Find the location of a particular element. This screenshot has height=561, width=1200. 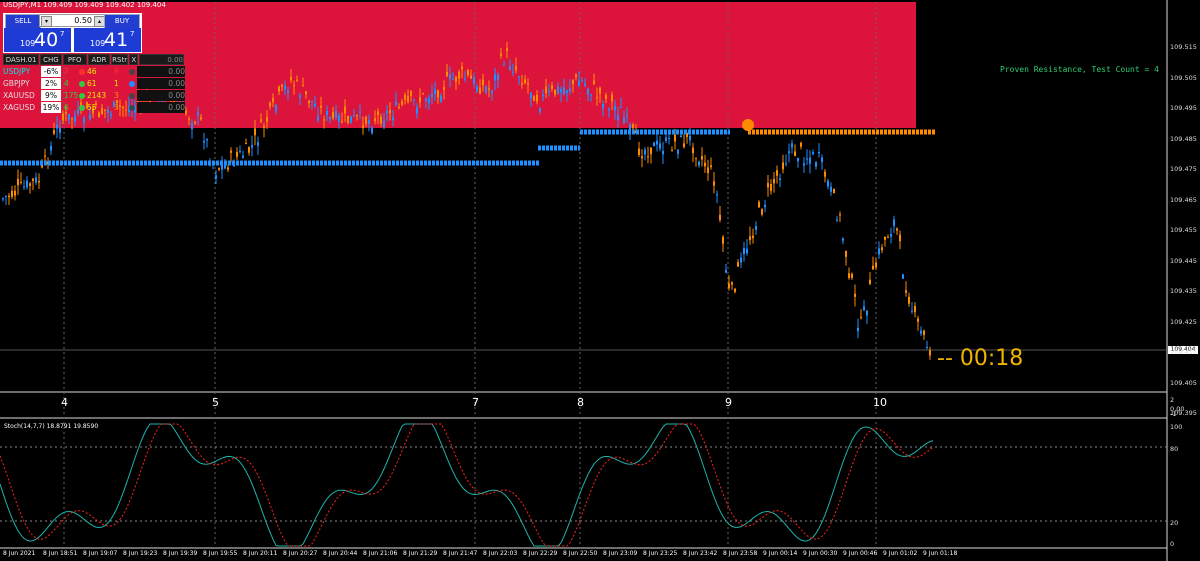

dash-rstr: 9 is located at coordinates (116, 71).